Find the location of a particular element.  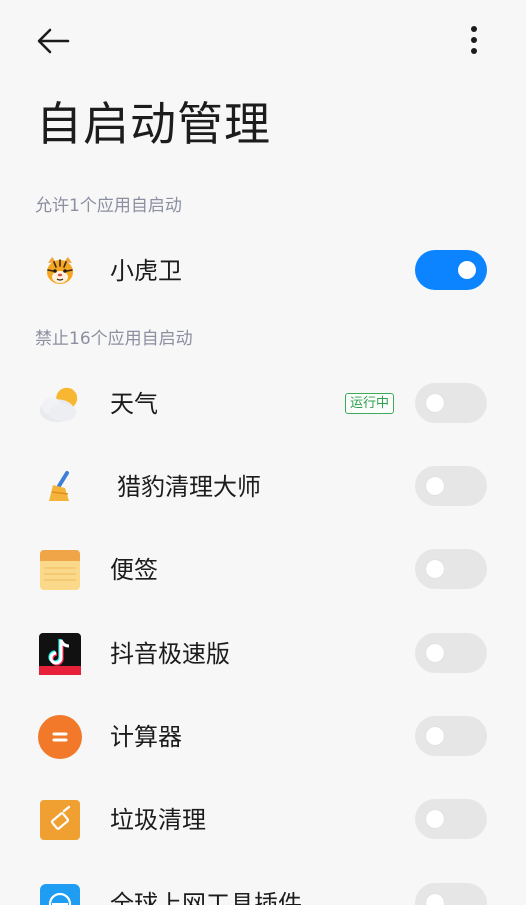

app-row-xiaohuwei: 小虎卫 is located at coordinates (263, 272).